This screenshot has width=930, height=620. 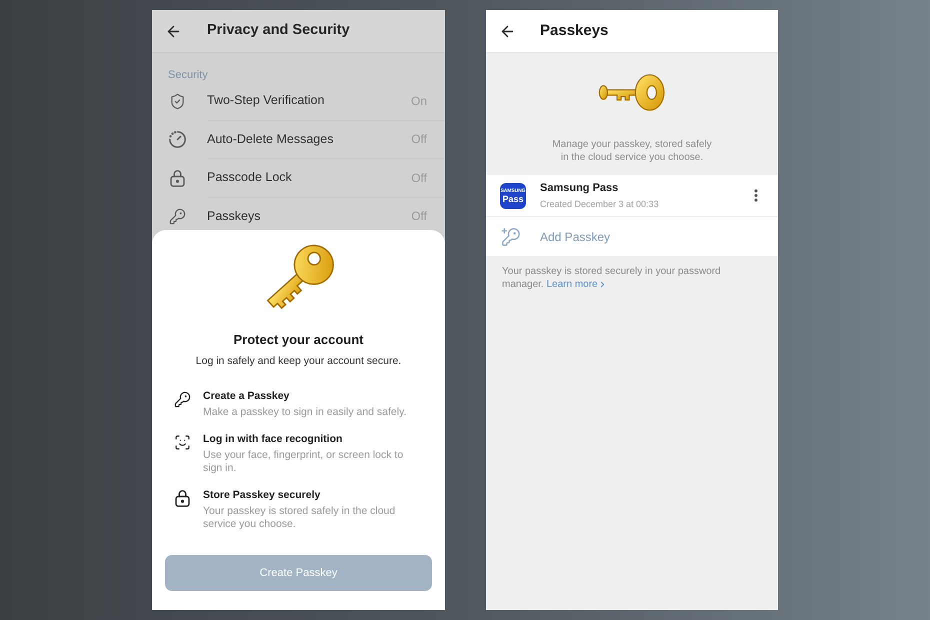 What do you see at coordinates (299, 518) in the screenshot?
I see `feature-description: Your passkey is stored safely in the cloud service you choose.` at bounding box center [299, 518].